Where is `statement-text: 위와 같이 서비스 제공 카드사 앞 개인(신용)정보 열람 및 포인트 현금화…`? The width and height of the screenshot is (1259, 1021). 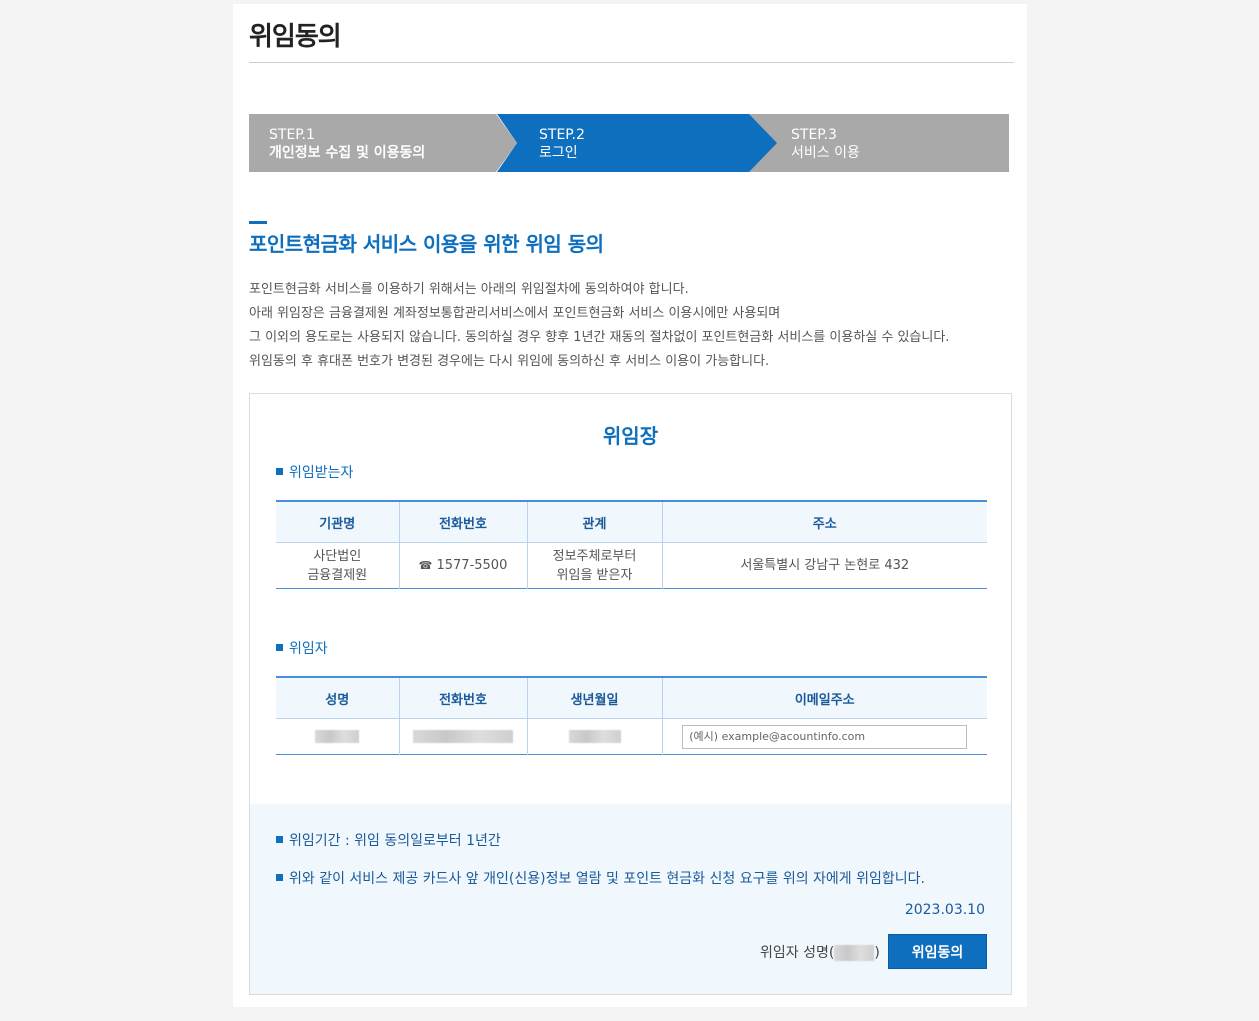 statement-text: 위와 같이 서비스 제공 카드사 앞 개인(신용)정보 열람 및 포인트 현금화… is located at coordinates (607, 879).